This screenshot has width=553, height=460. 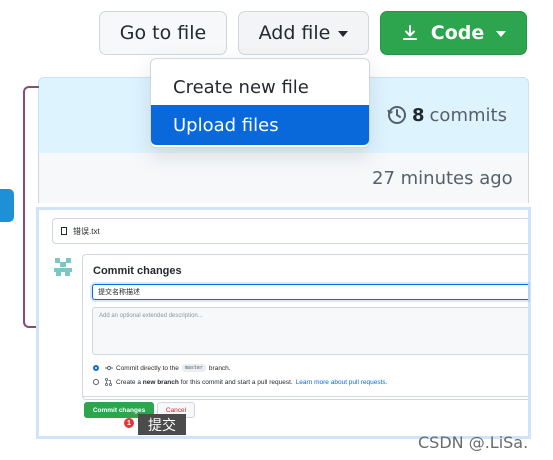 I want to click on annotation-label: 提交, so click(x=162, y=424).